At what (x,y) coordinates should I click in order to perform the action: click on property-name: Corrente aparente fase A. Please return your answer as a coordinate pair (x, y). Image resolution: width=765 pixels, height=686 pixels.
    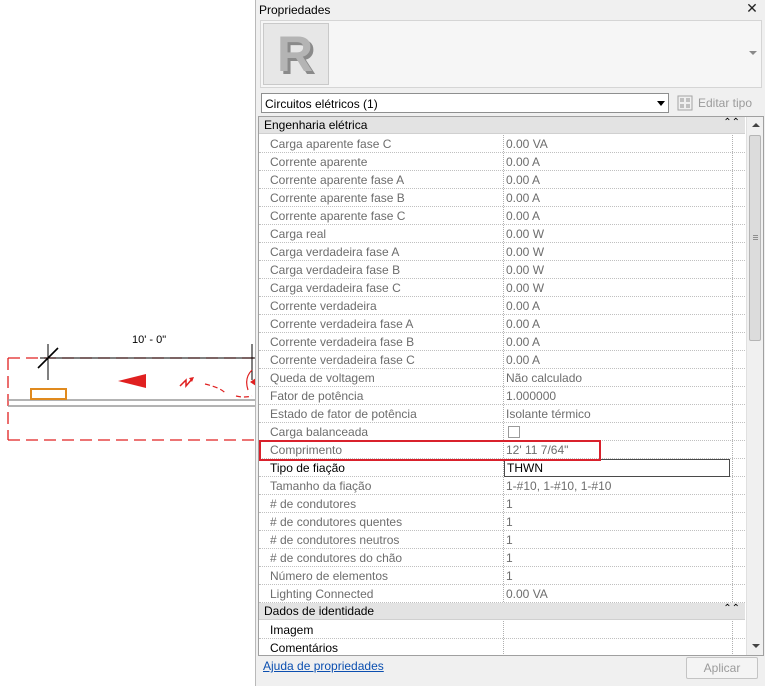
    Looking at the image, I should click on (337, 180).